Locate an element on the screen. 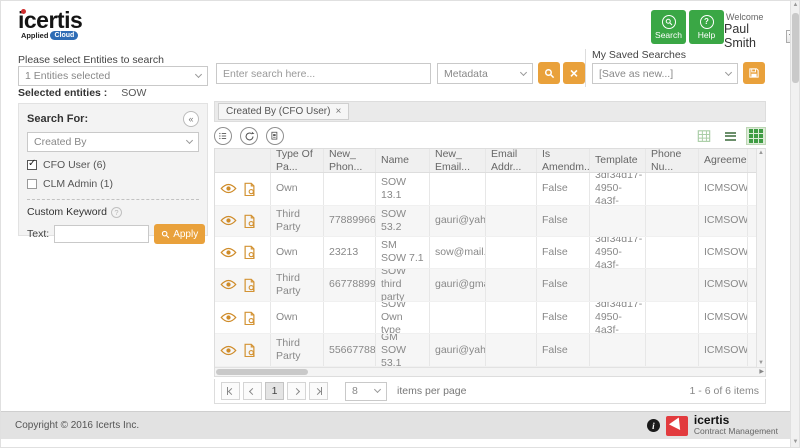  help-icon: ? is located at coordinates (706, 21).